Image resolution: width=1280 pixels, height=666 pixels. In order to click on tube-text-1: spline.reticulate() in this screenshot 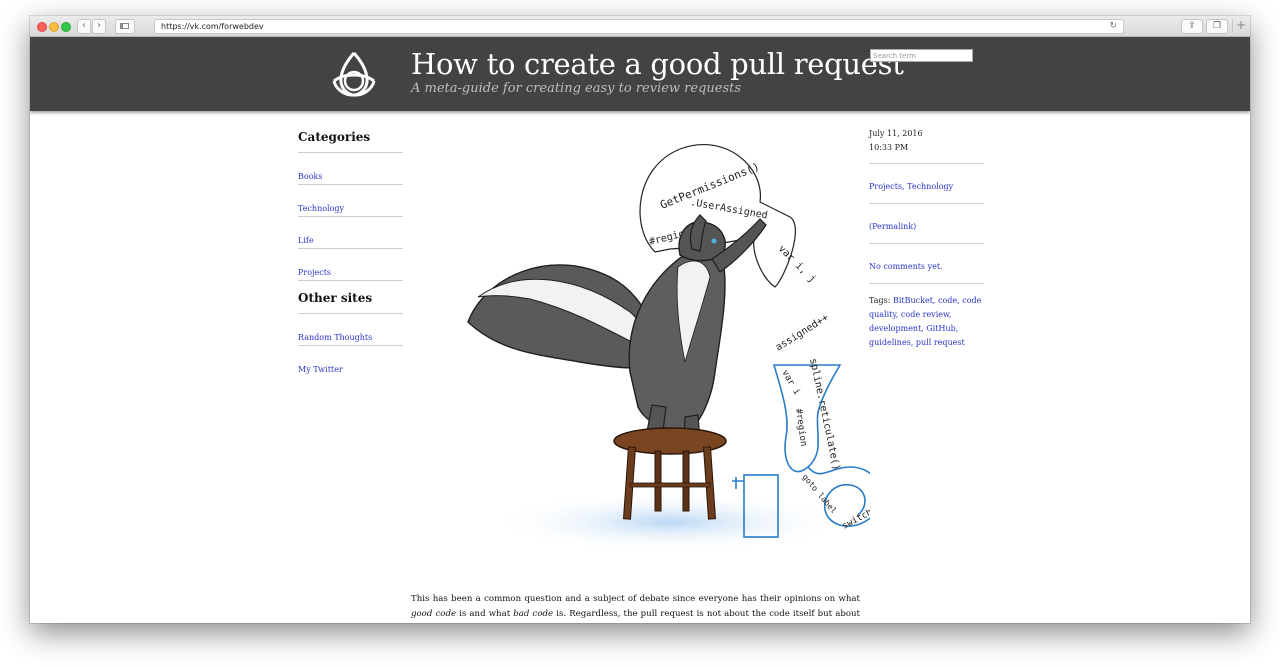, I will do `click(824, 414)`.